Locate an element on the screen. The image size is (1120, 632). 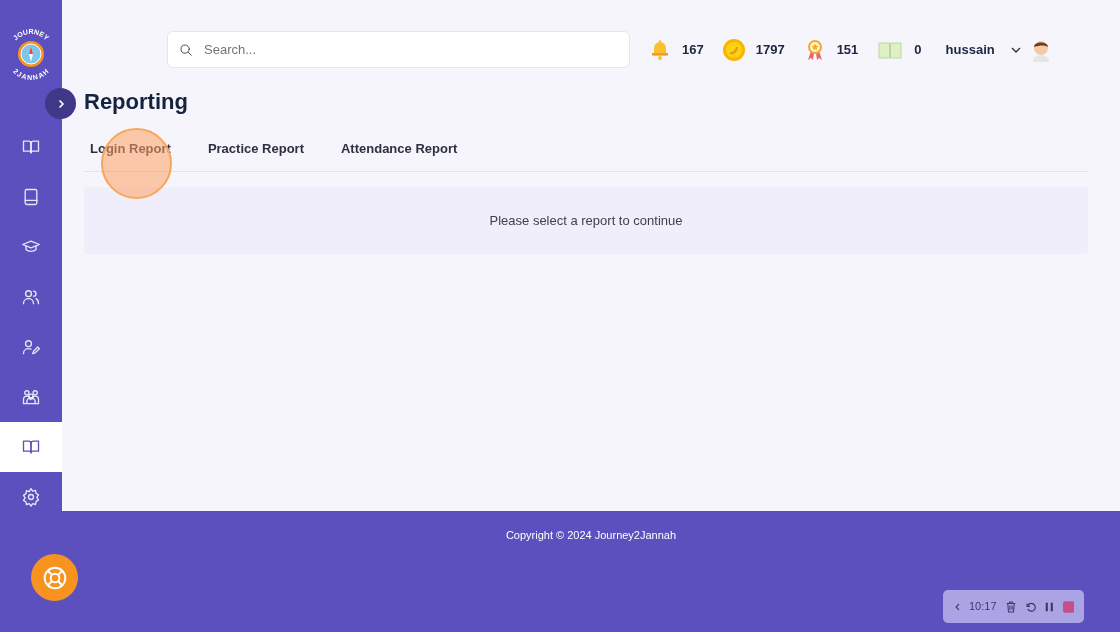
stat-count: 1797 is located at coordinates (770, 49).